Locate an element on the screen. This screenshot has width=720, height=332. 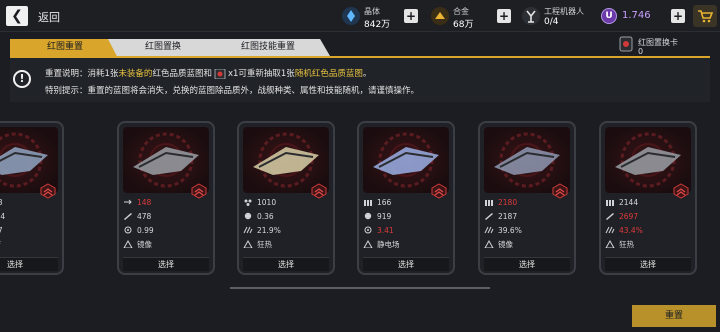
stat-row: 0.99 is located at coordinates (166, 231).